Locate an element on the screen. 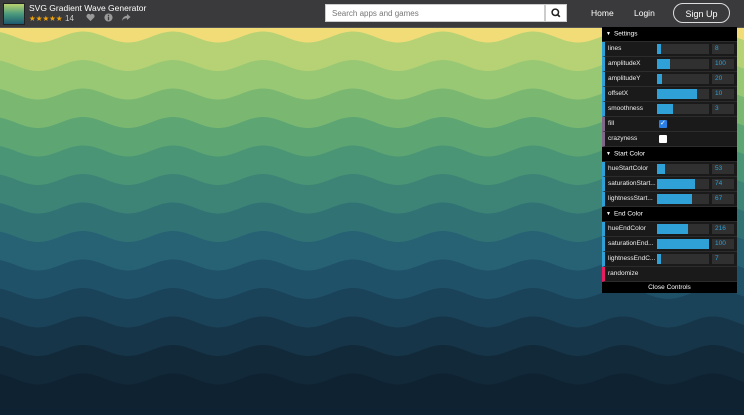  start-color-title-label: Start Color is located at coordinates (629, 154).